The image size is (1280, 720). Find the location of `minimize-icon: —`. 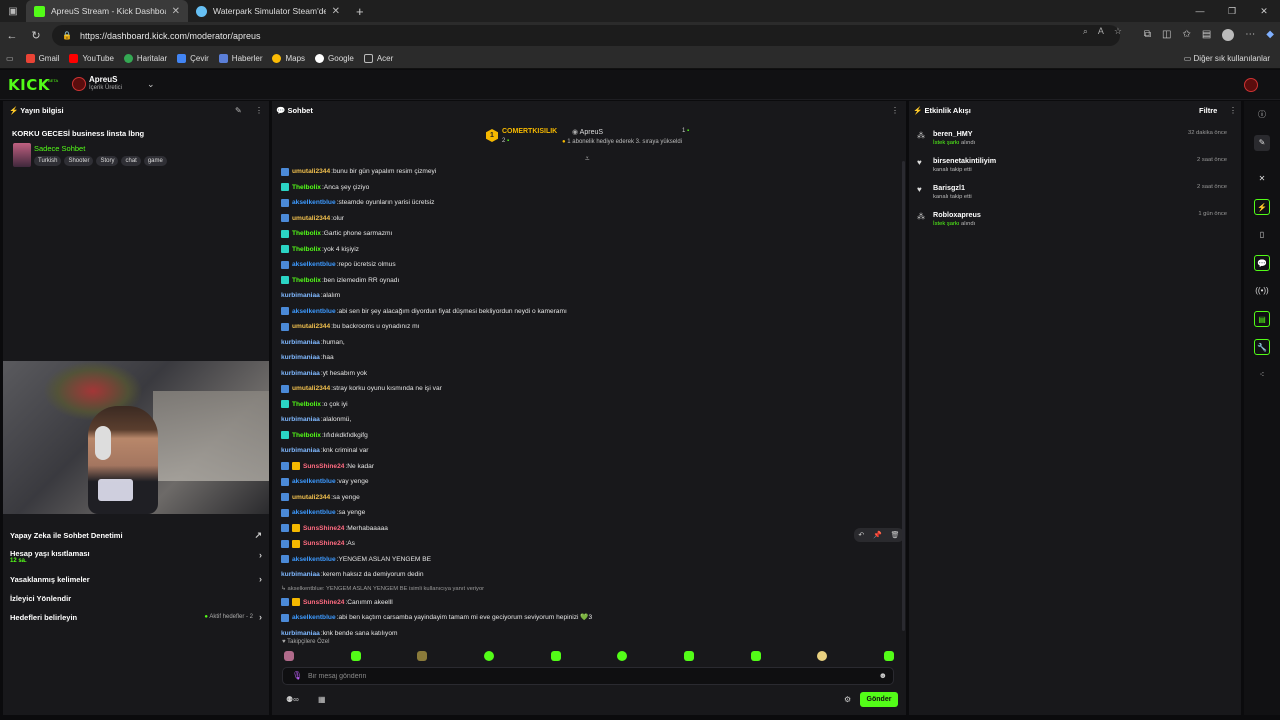

minimize-icon: — is located at coordinates (1200, 11).